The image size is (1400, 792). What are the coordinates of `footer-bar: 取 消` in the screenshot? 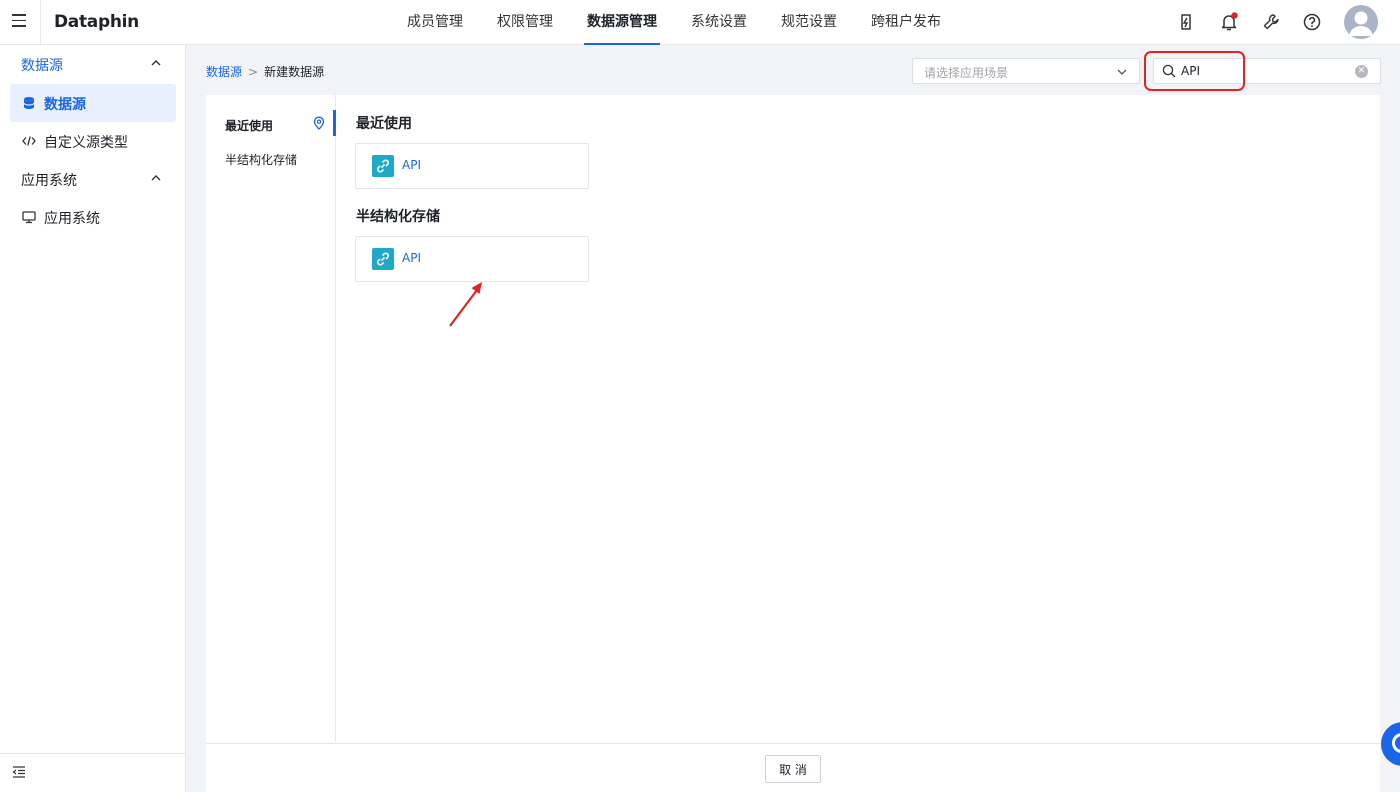 It's located at (793, 767).